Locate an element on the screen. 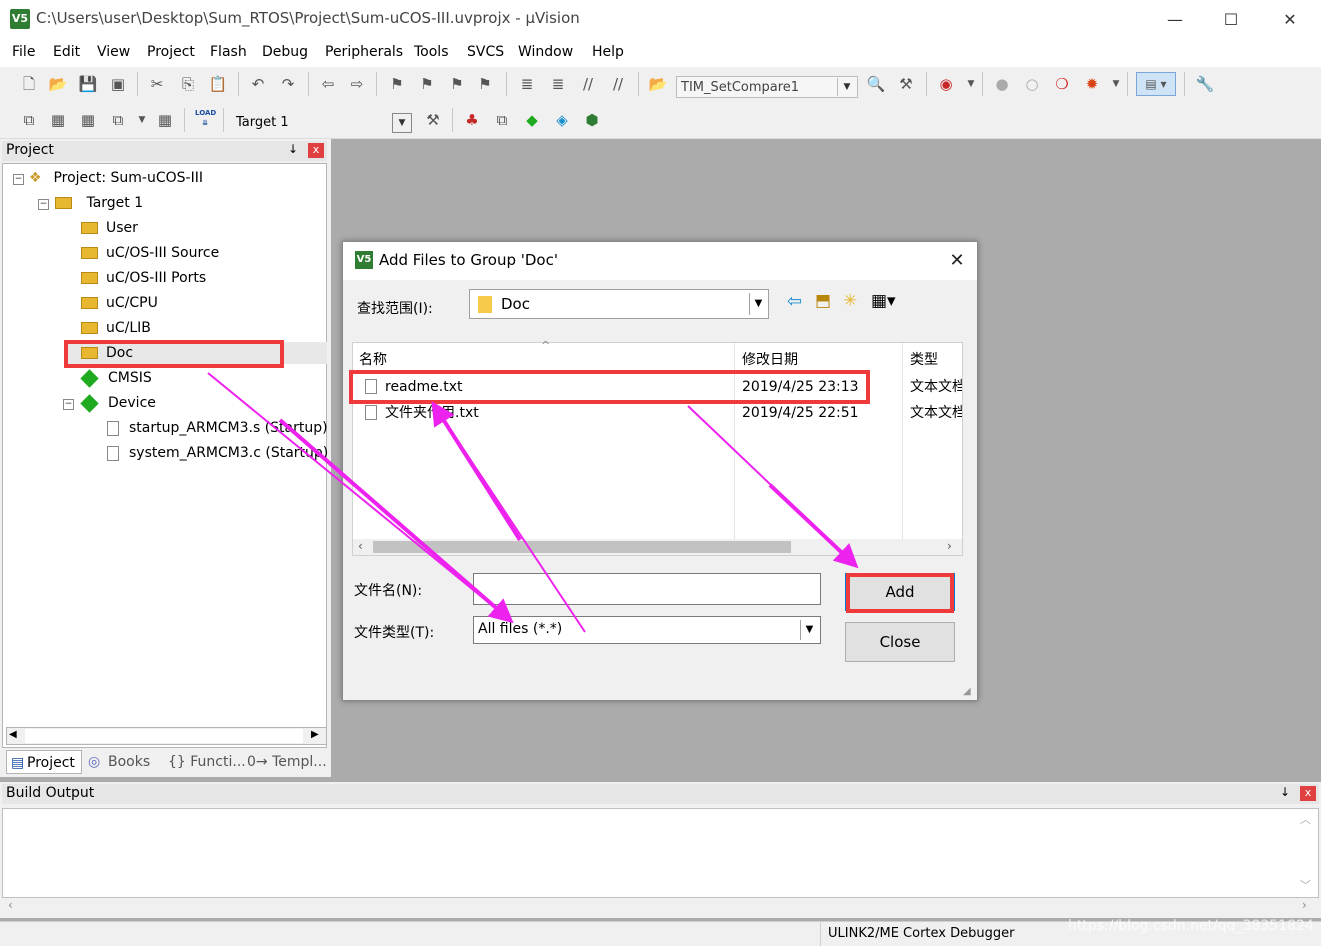 The height and width of the screenshot is (946, 1321). bookmark-icon: ⚑ is located at coordinates (397, 84).